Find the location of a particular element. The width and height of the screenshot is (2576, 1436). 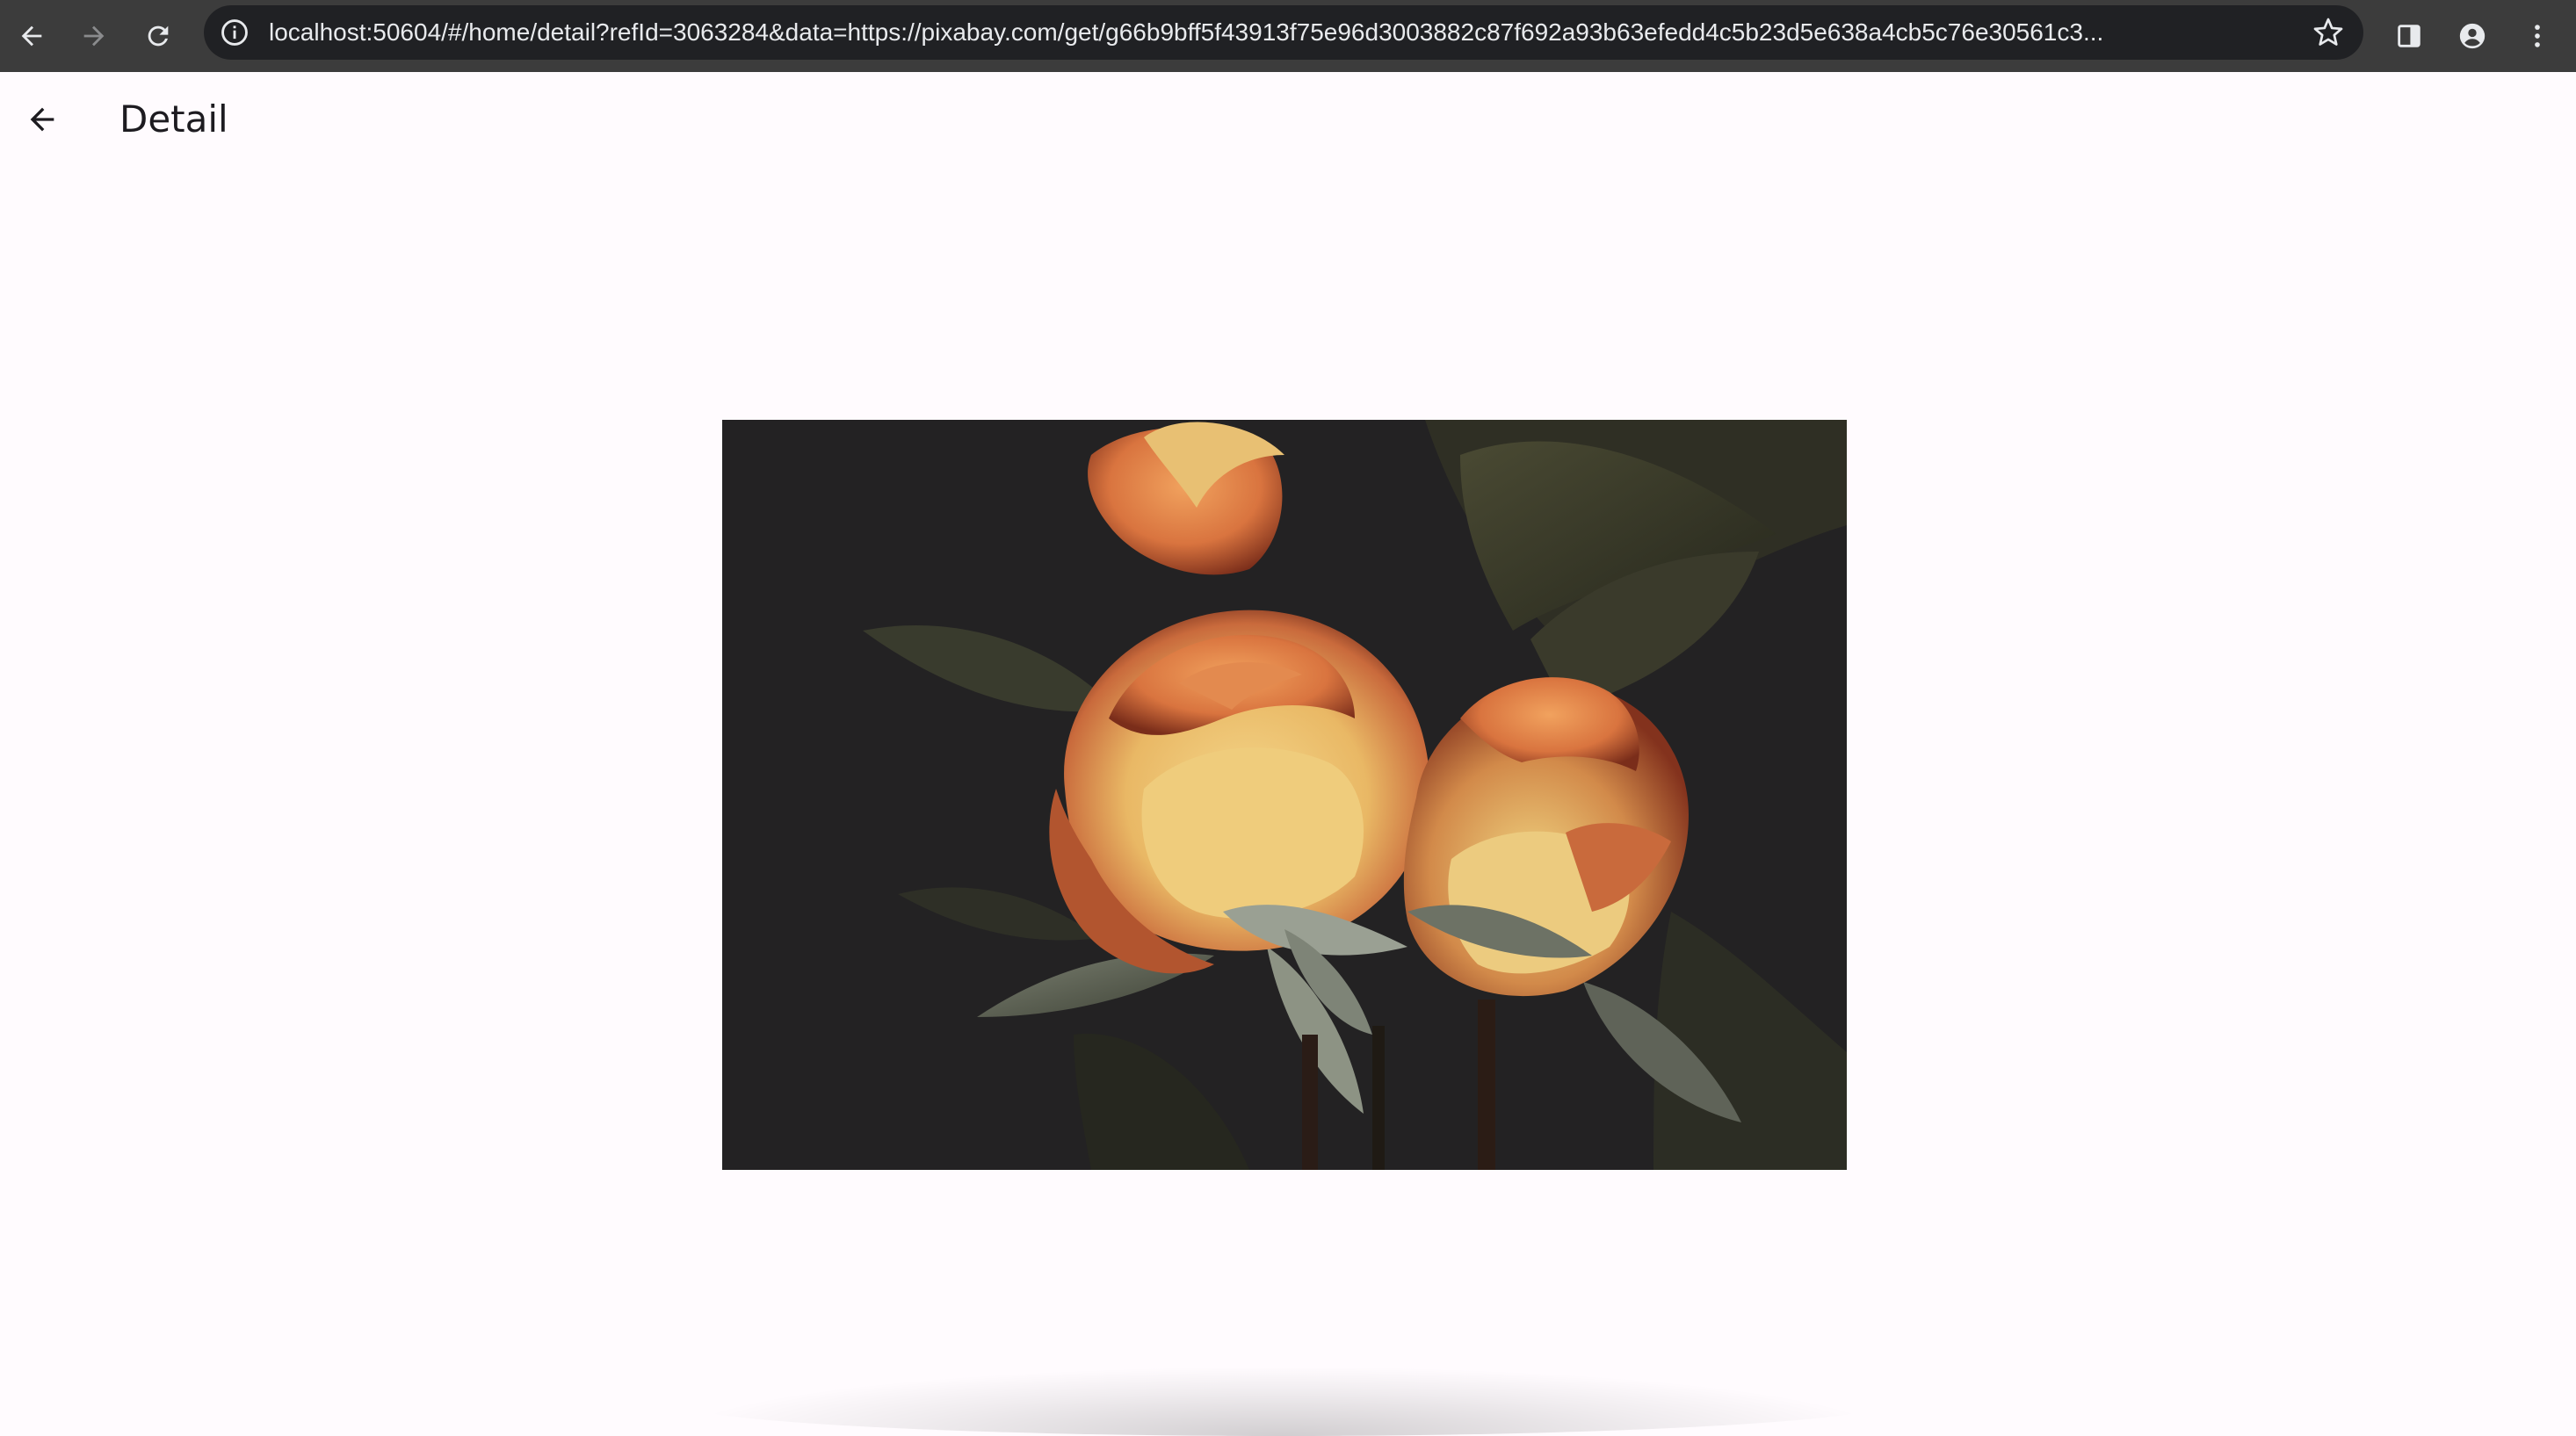

bottom-sheet-shadow is located at coordinates (1283, 1401).